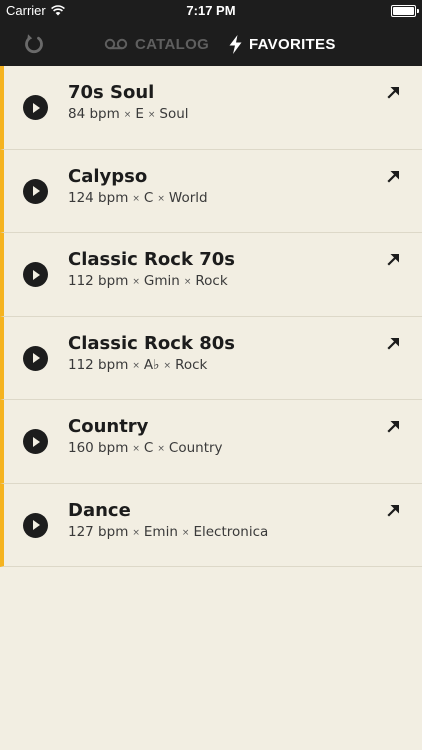 This screenshot has width=422, height=750. Describe the element at coordinates (116, 44) in the screenshot. I see `tape-icon` at that location.